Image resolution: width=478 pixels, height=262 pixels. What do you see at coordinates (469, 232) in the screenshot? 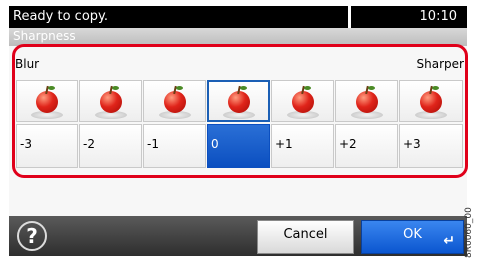
I see `figure-code: 8R0060_00` at bounding box center [469, 232].